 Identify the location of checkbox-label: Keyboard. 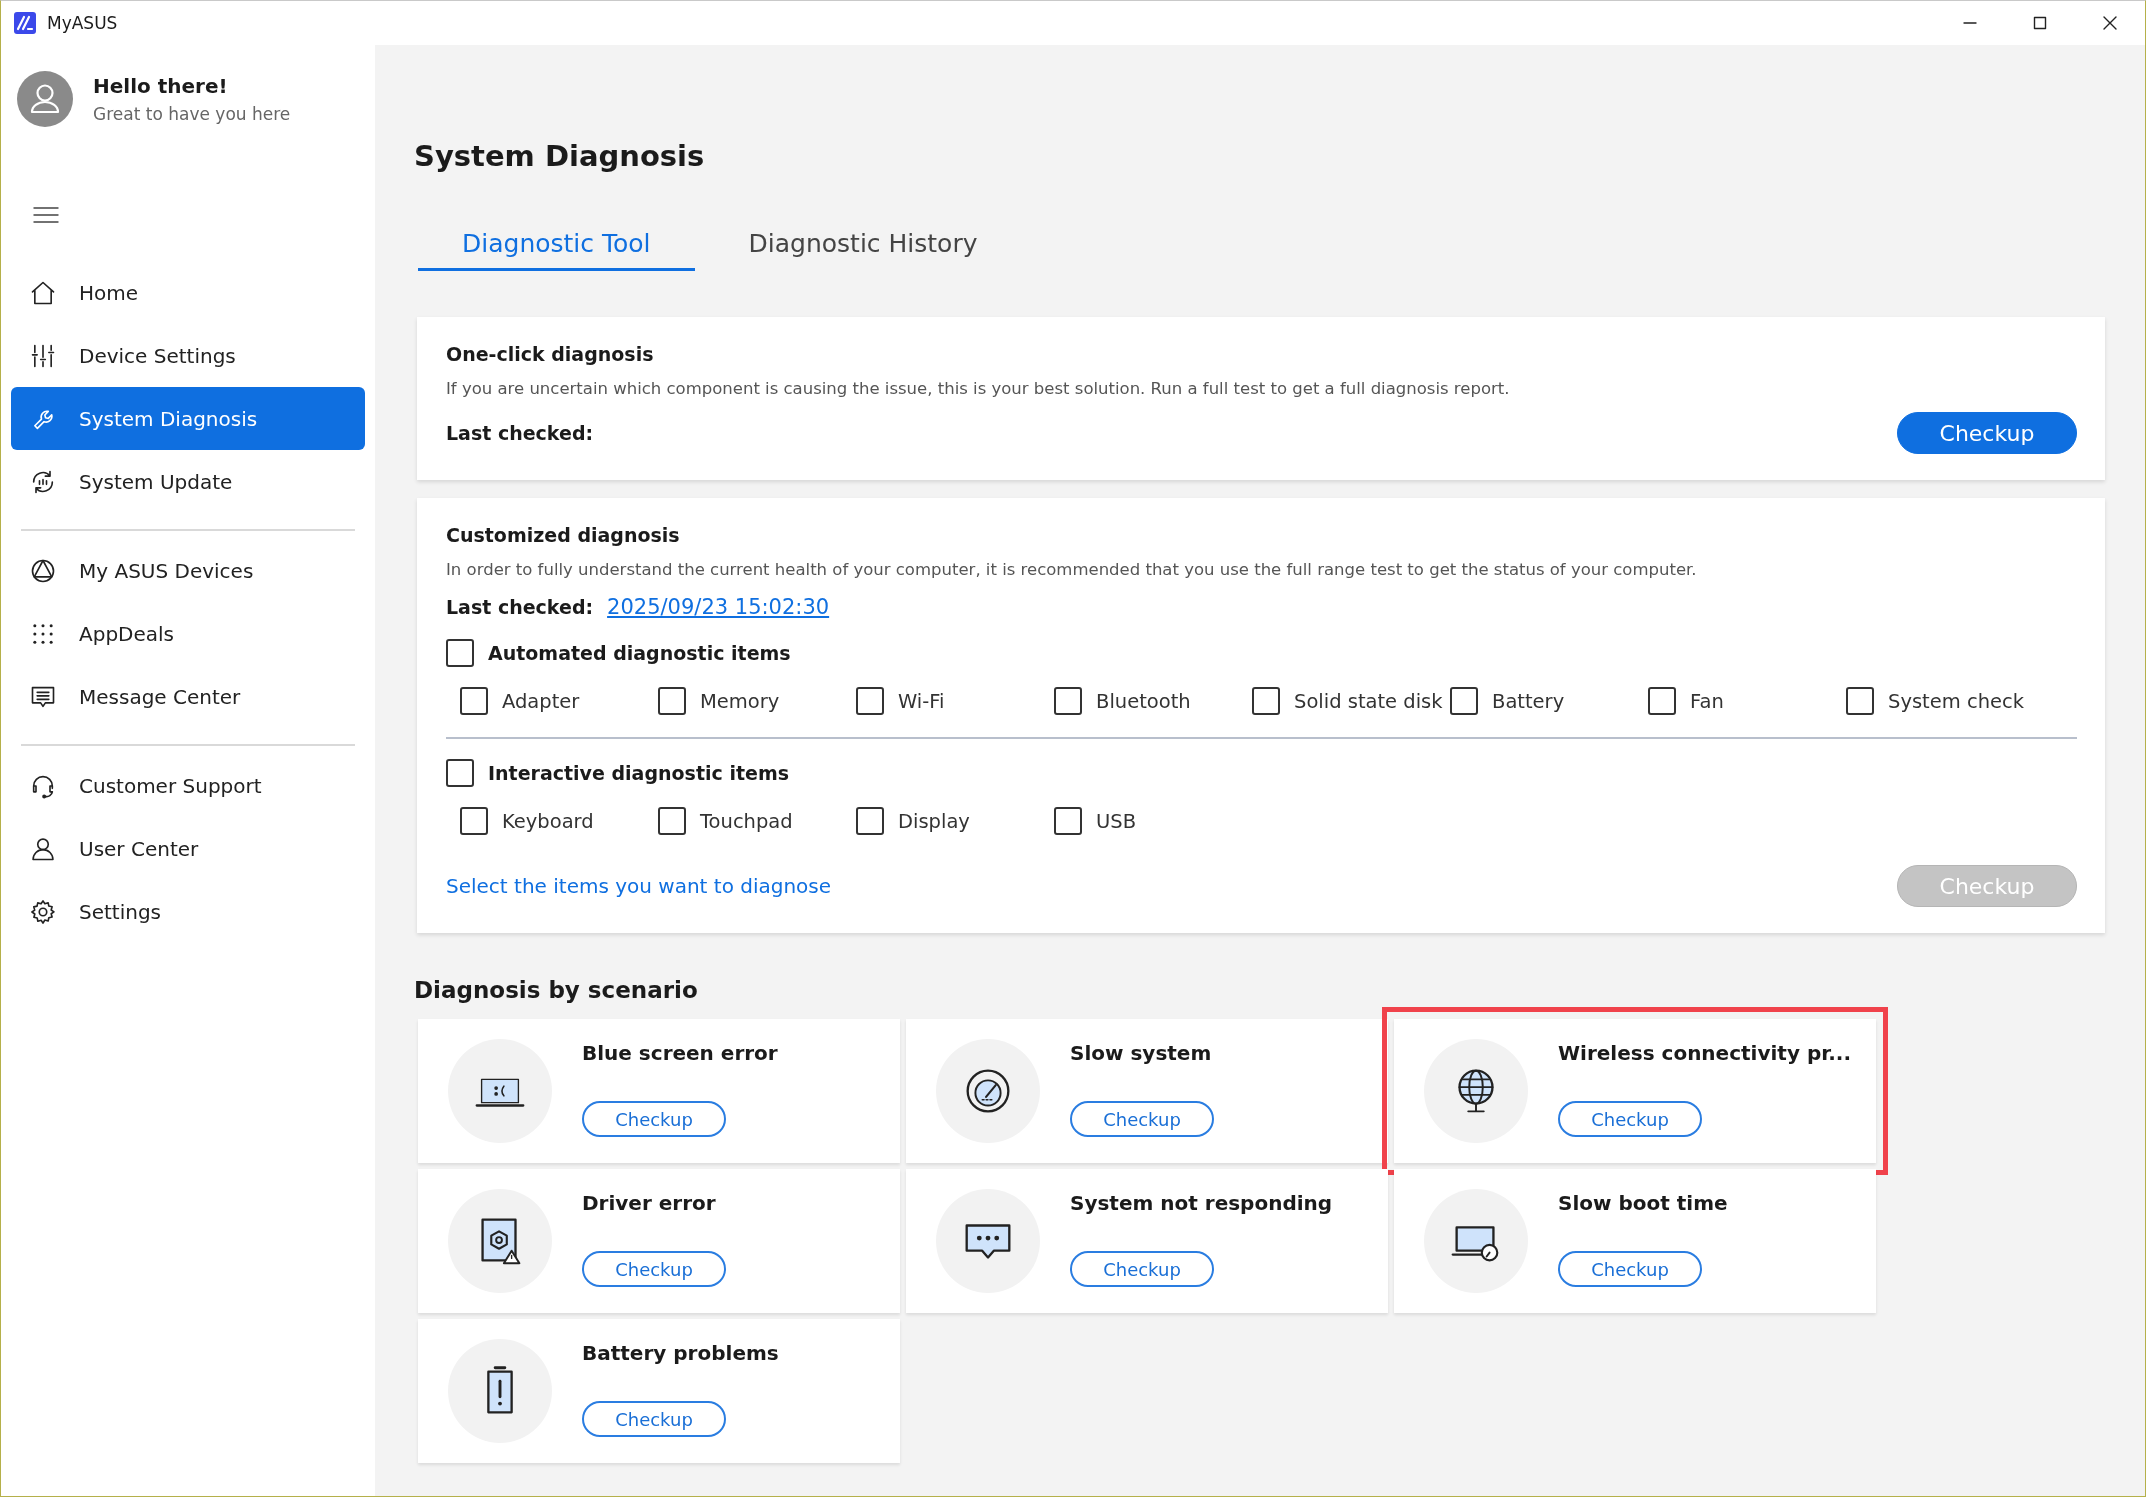
(548, 821).